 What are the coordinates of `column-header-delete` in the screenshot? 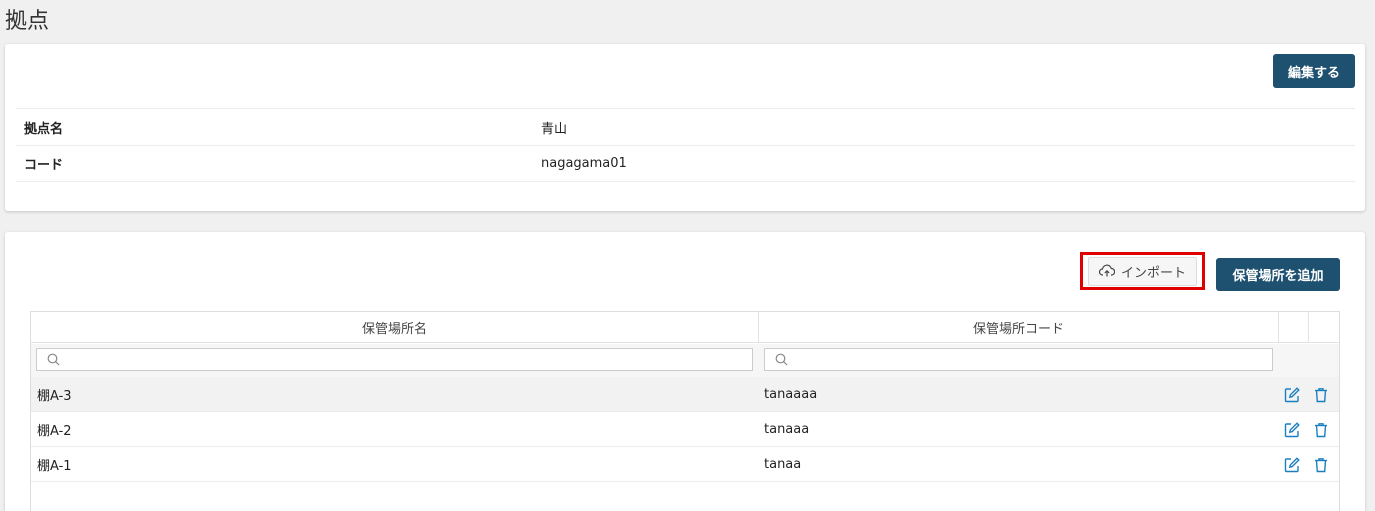 It's located at (1324, 327).